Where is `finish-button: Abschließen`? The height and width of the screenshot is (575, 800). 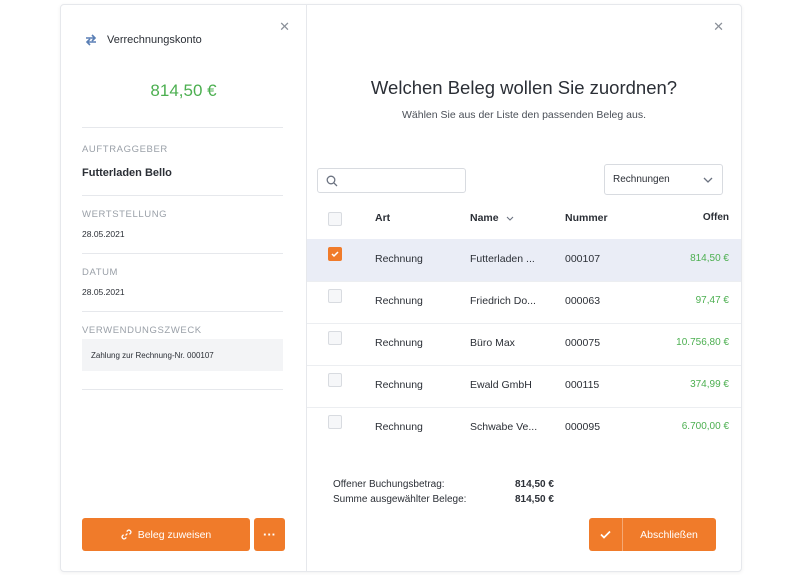 finish-button: Abschließen is located at coordinates (652, 534).